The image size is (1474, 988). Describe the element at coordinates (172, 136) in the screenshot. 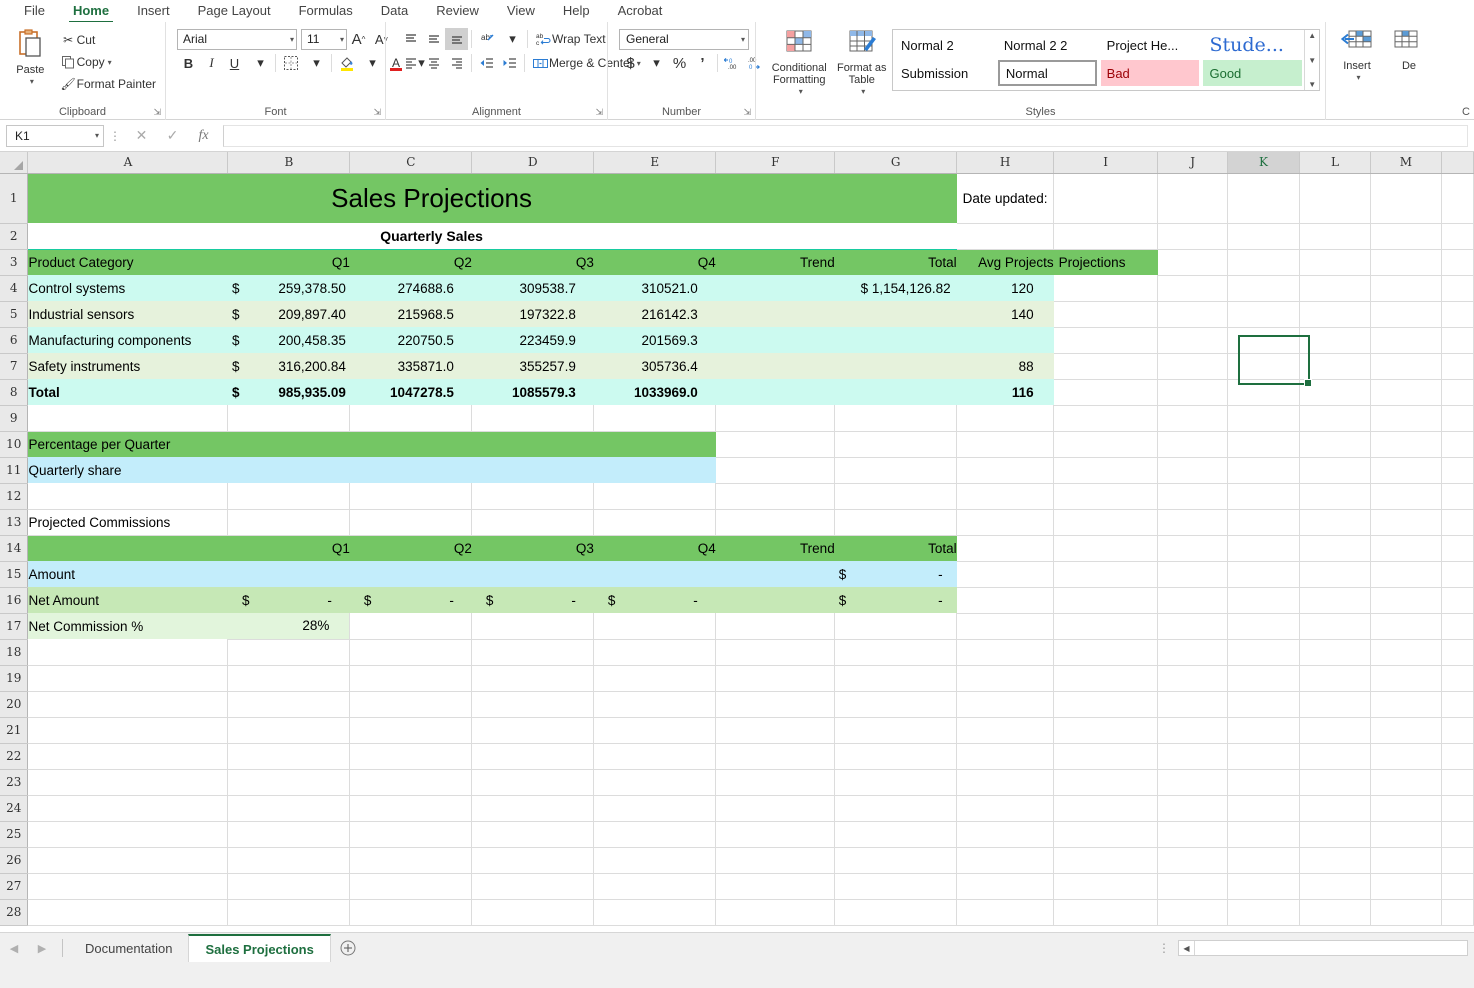

I see `confirm-entry-button: ✓` at that location.